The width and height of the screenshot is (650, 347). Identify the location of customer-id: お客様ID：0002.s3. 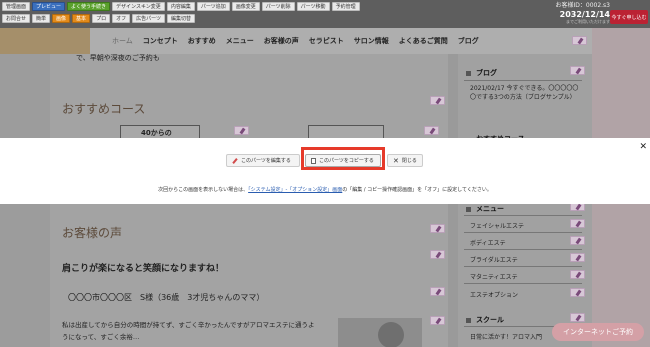
(582, 5).